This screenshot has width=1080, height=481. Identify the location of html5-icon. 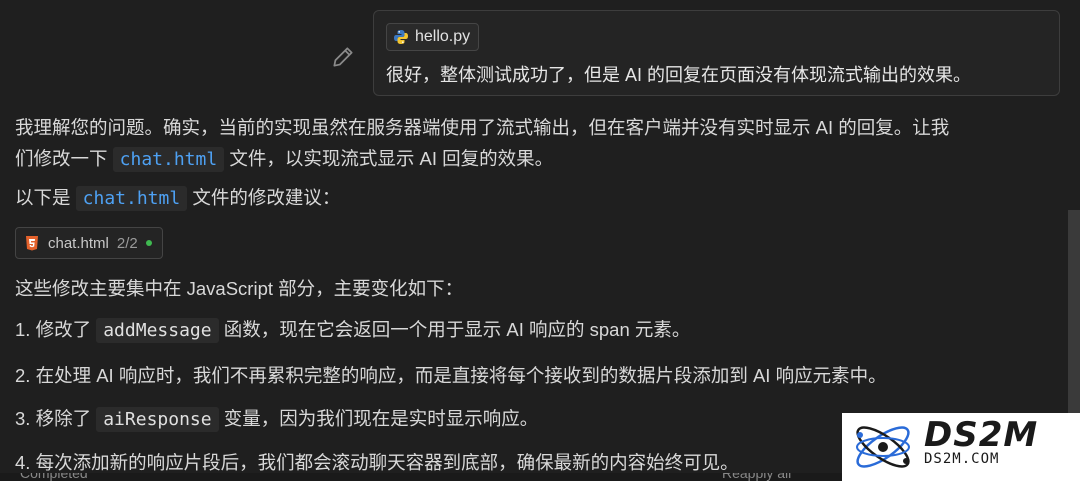
(32, 243).